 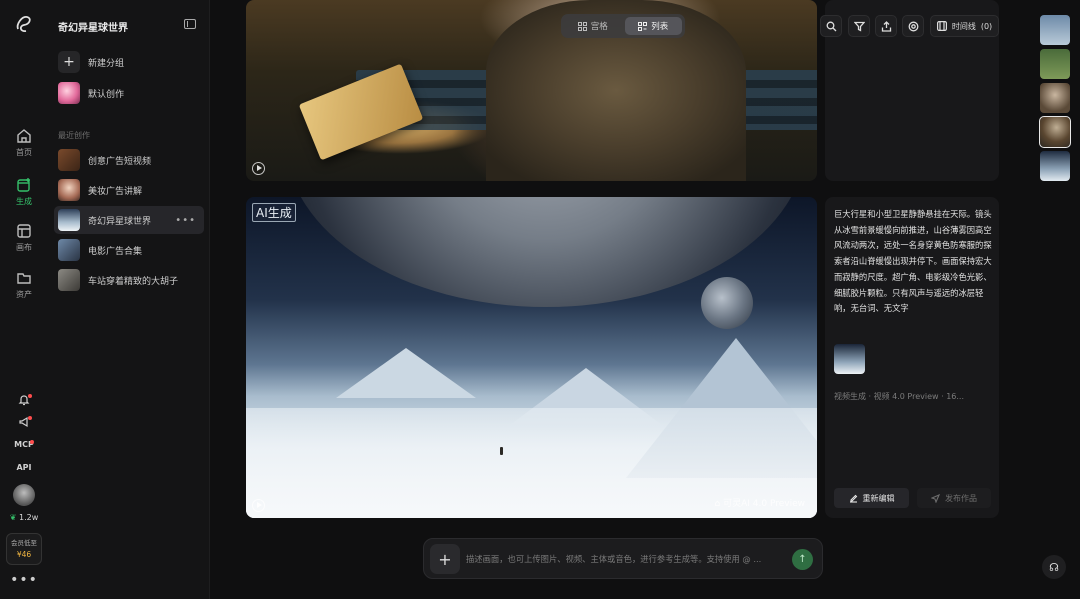 I want to click on reference-thumbnail, so click(x=849, y=359).